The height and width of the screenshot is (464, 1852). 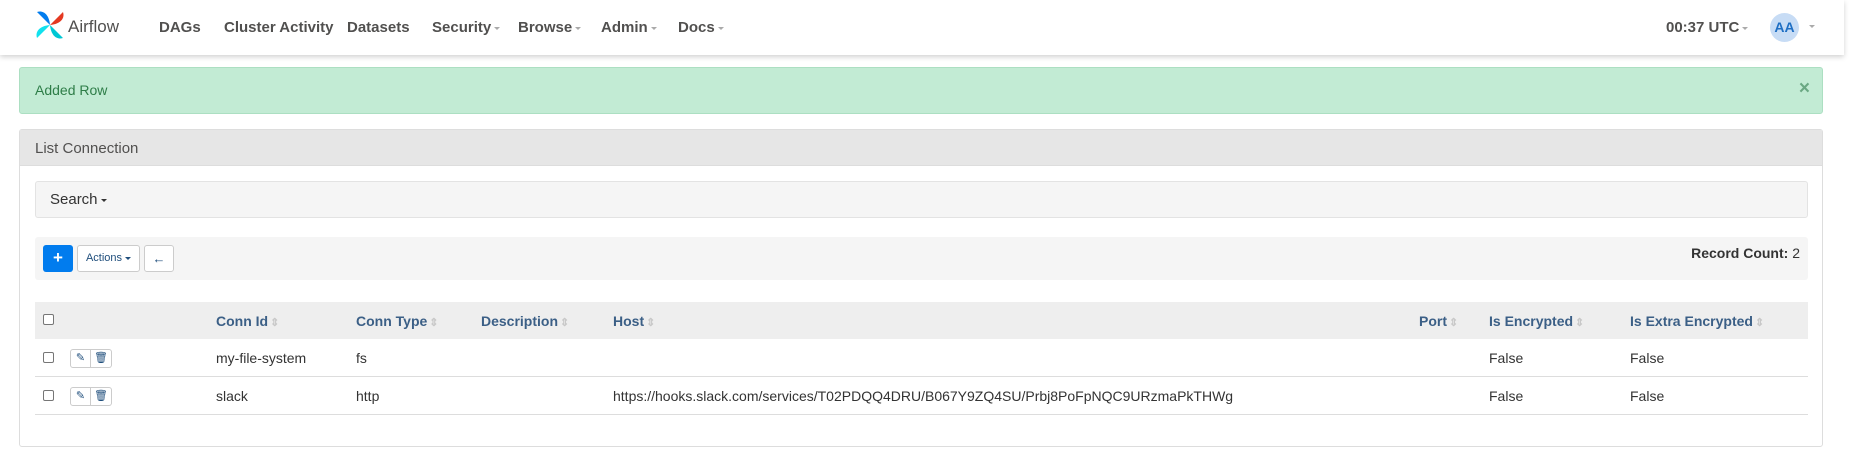 What do you see at coordinates (108, 258) in the screenshot?
I see `actions-dropdown-button: Actions` at bounding box center [108, 258].